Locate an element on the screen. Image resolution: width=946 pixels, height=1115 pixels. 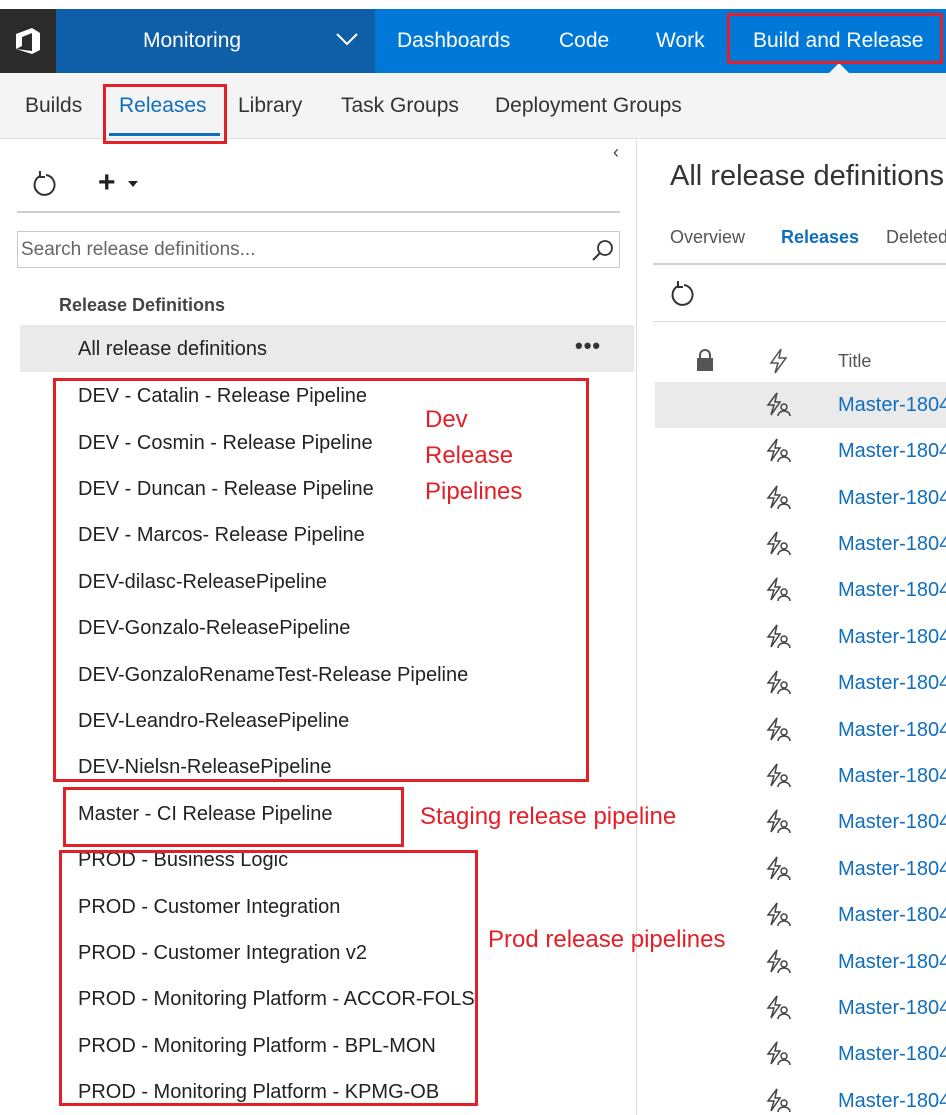
tab-deleted: Deleted is located at coordinates (916, 237).